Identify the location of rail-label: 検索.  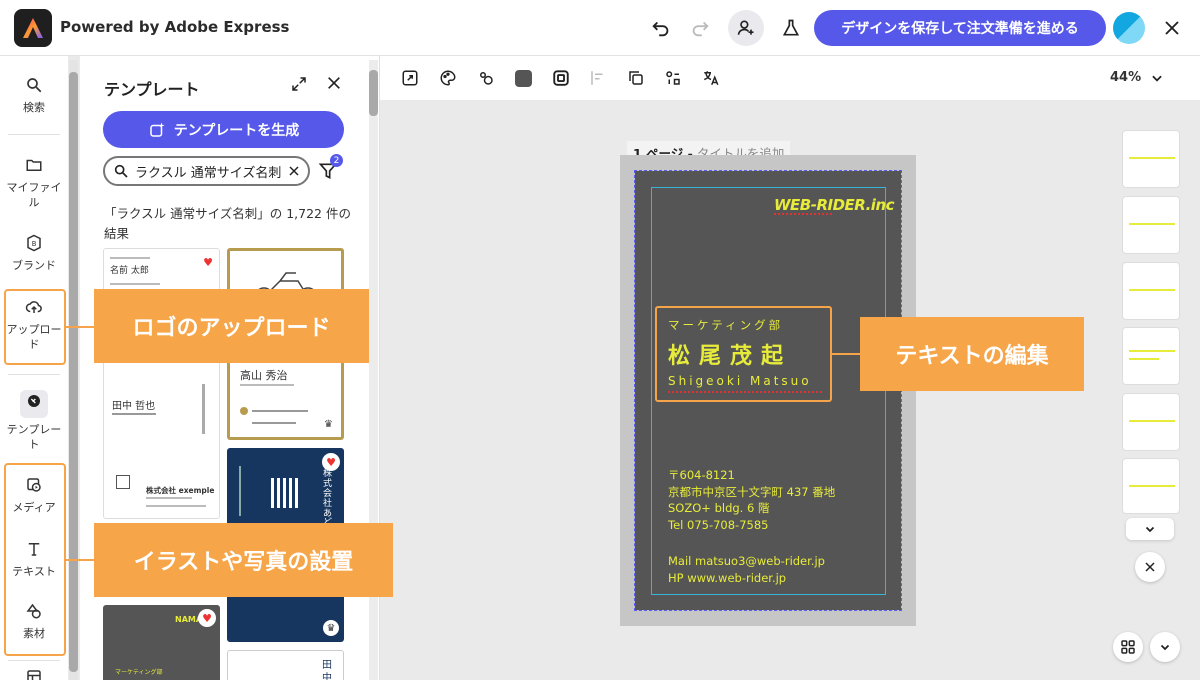
(34, 107).